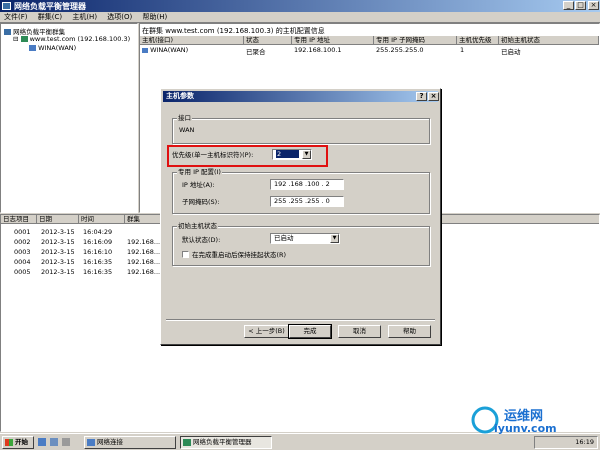 Image resolution: width=600 pixels, height=450 pixels. Describe the element at coordinates (400, 50) in the screenshot. I see `row-mask: 255.255.255.0` at that location.